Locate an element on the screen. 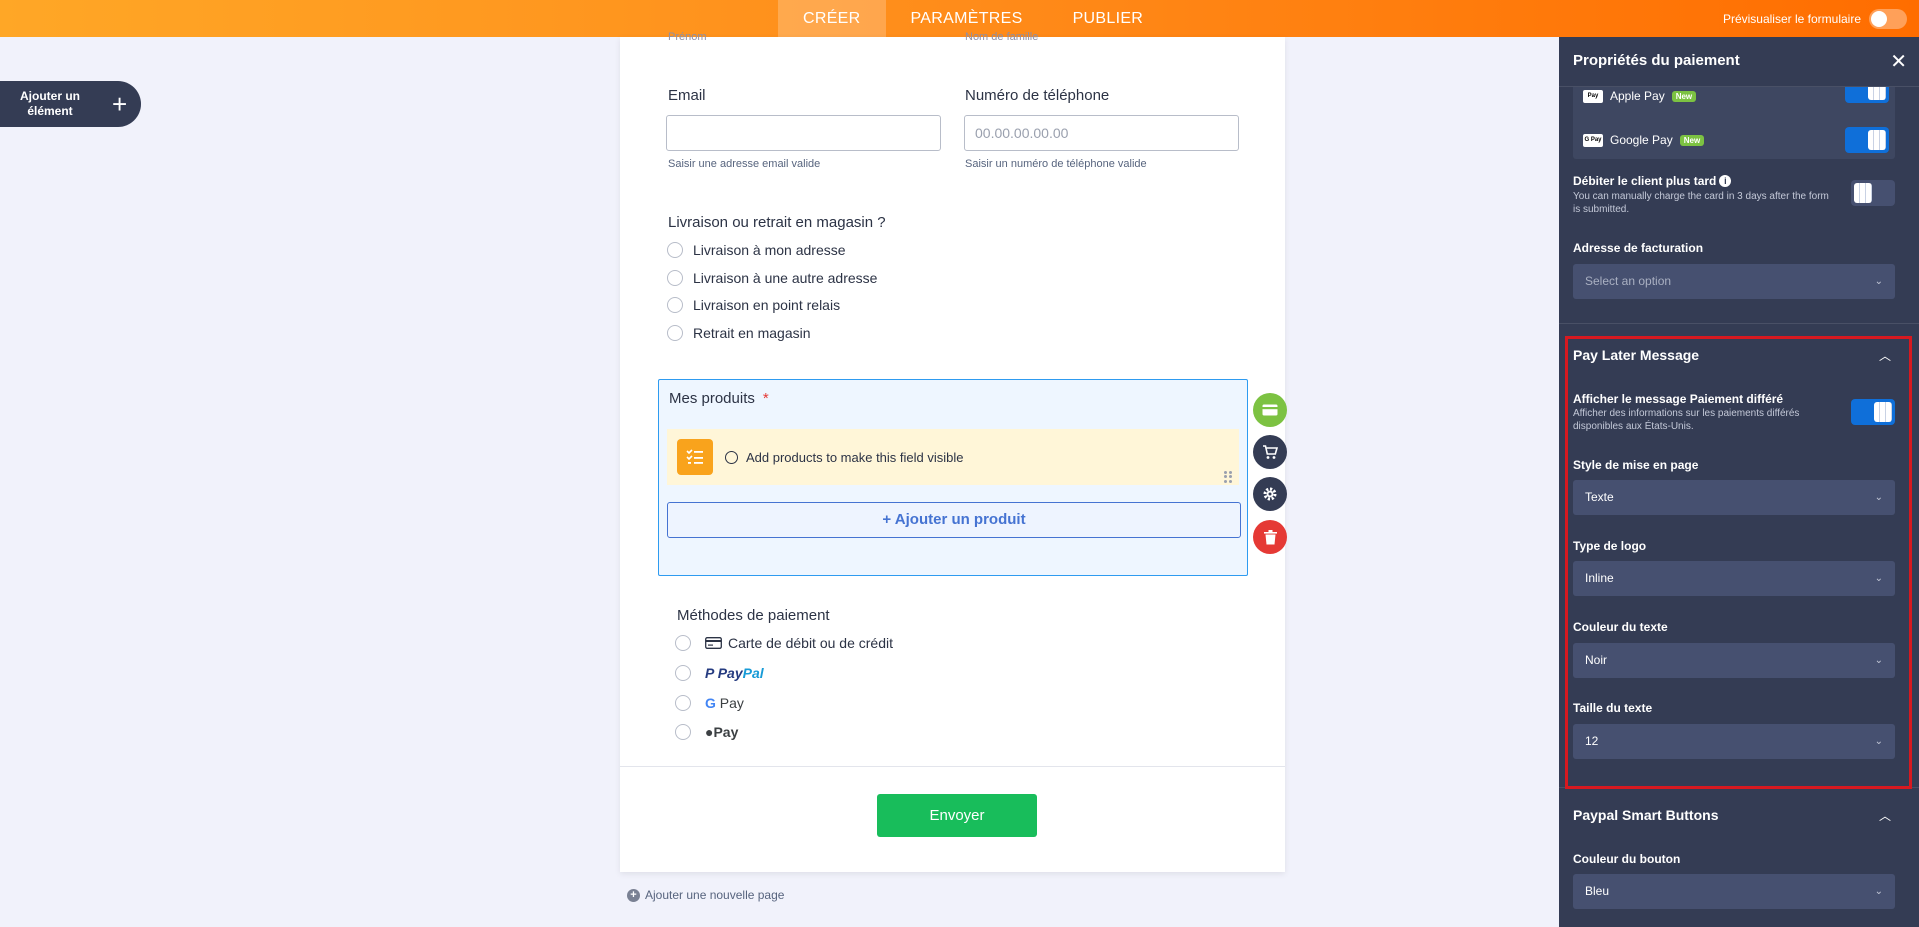 The height and width of the screenshot is (927, 1919). preview-form: Prévisualiser le formulaire is located at coordinates (1815, 18).